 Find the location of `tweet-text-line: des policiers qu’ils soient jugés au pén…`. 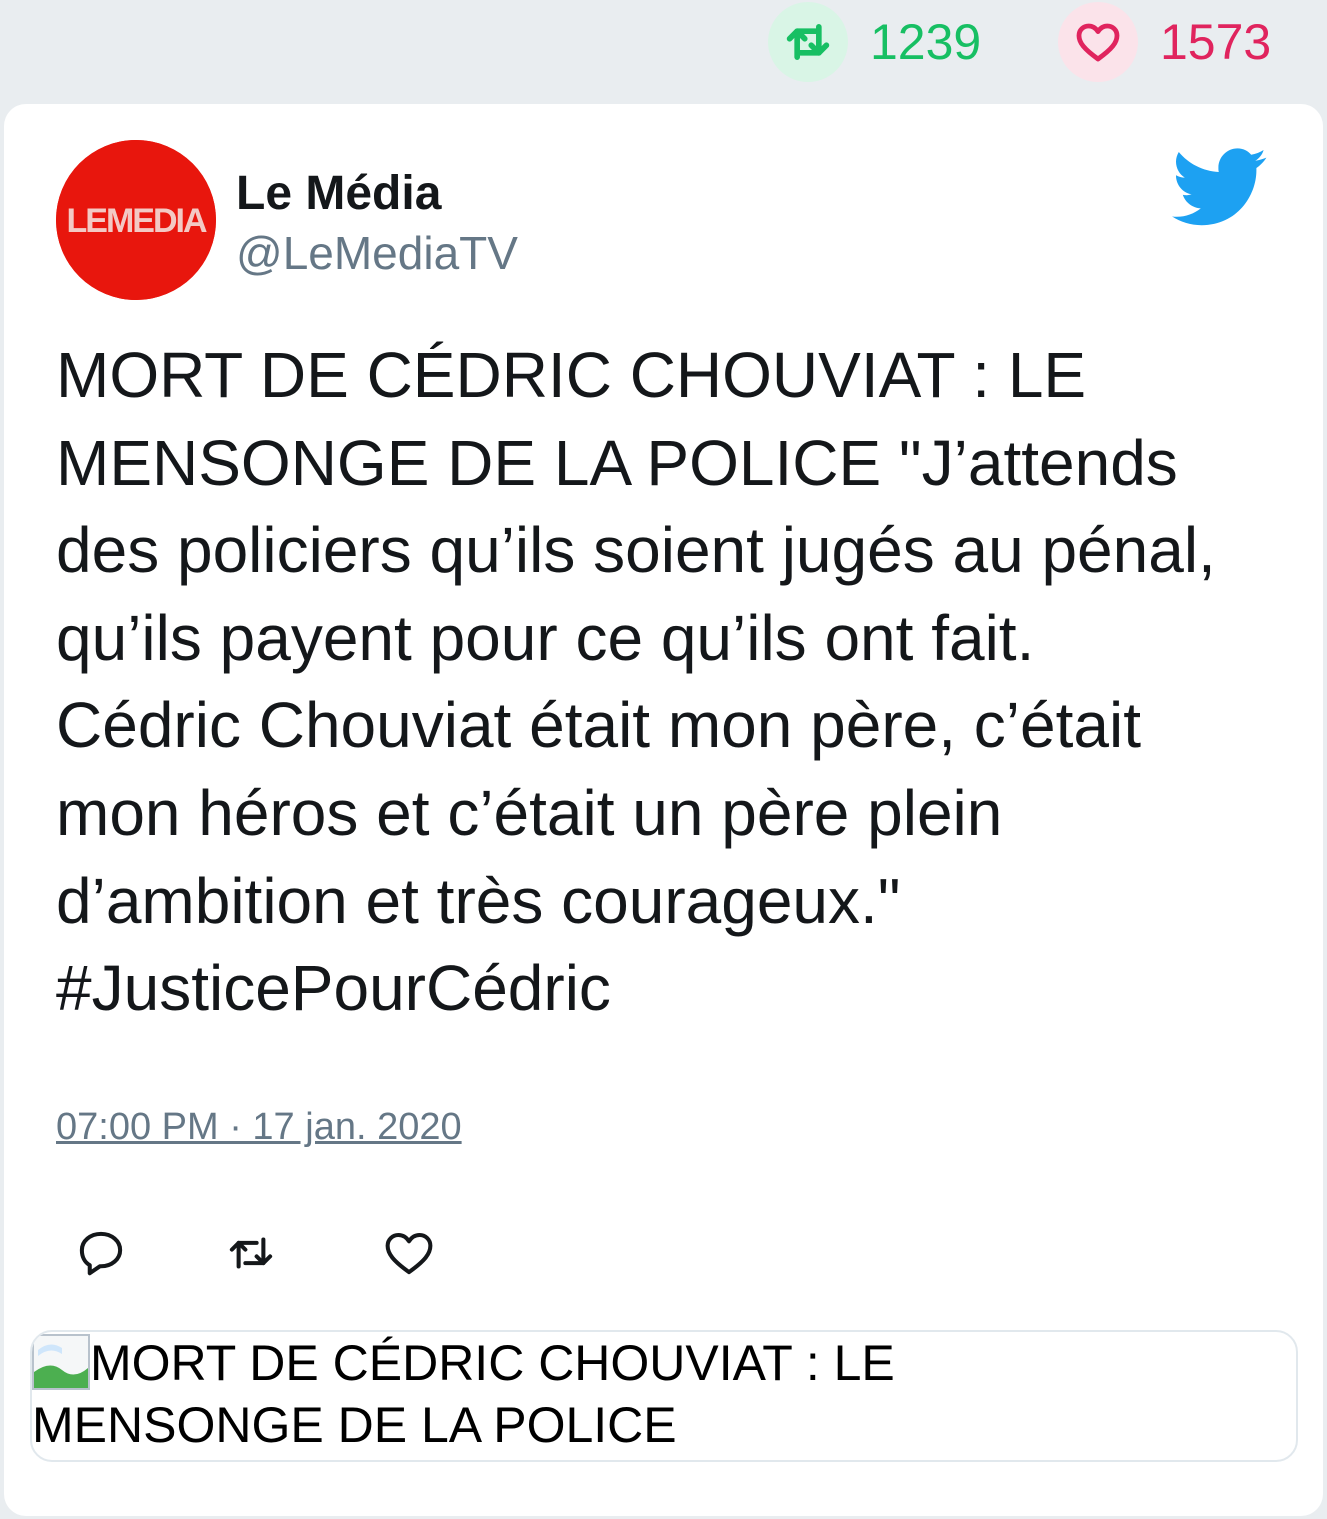

tweet-text-line: des policiers qu’ils soient jugés au pén… is located at coordinates (636, 550).